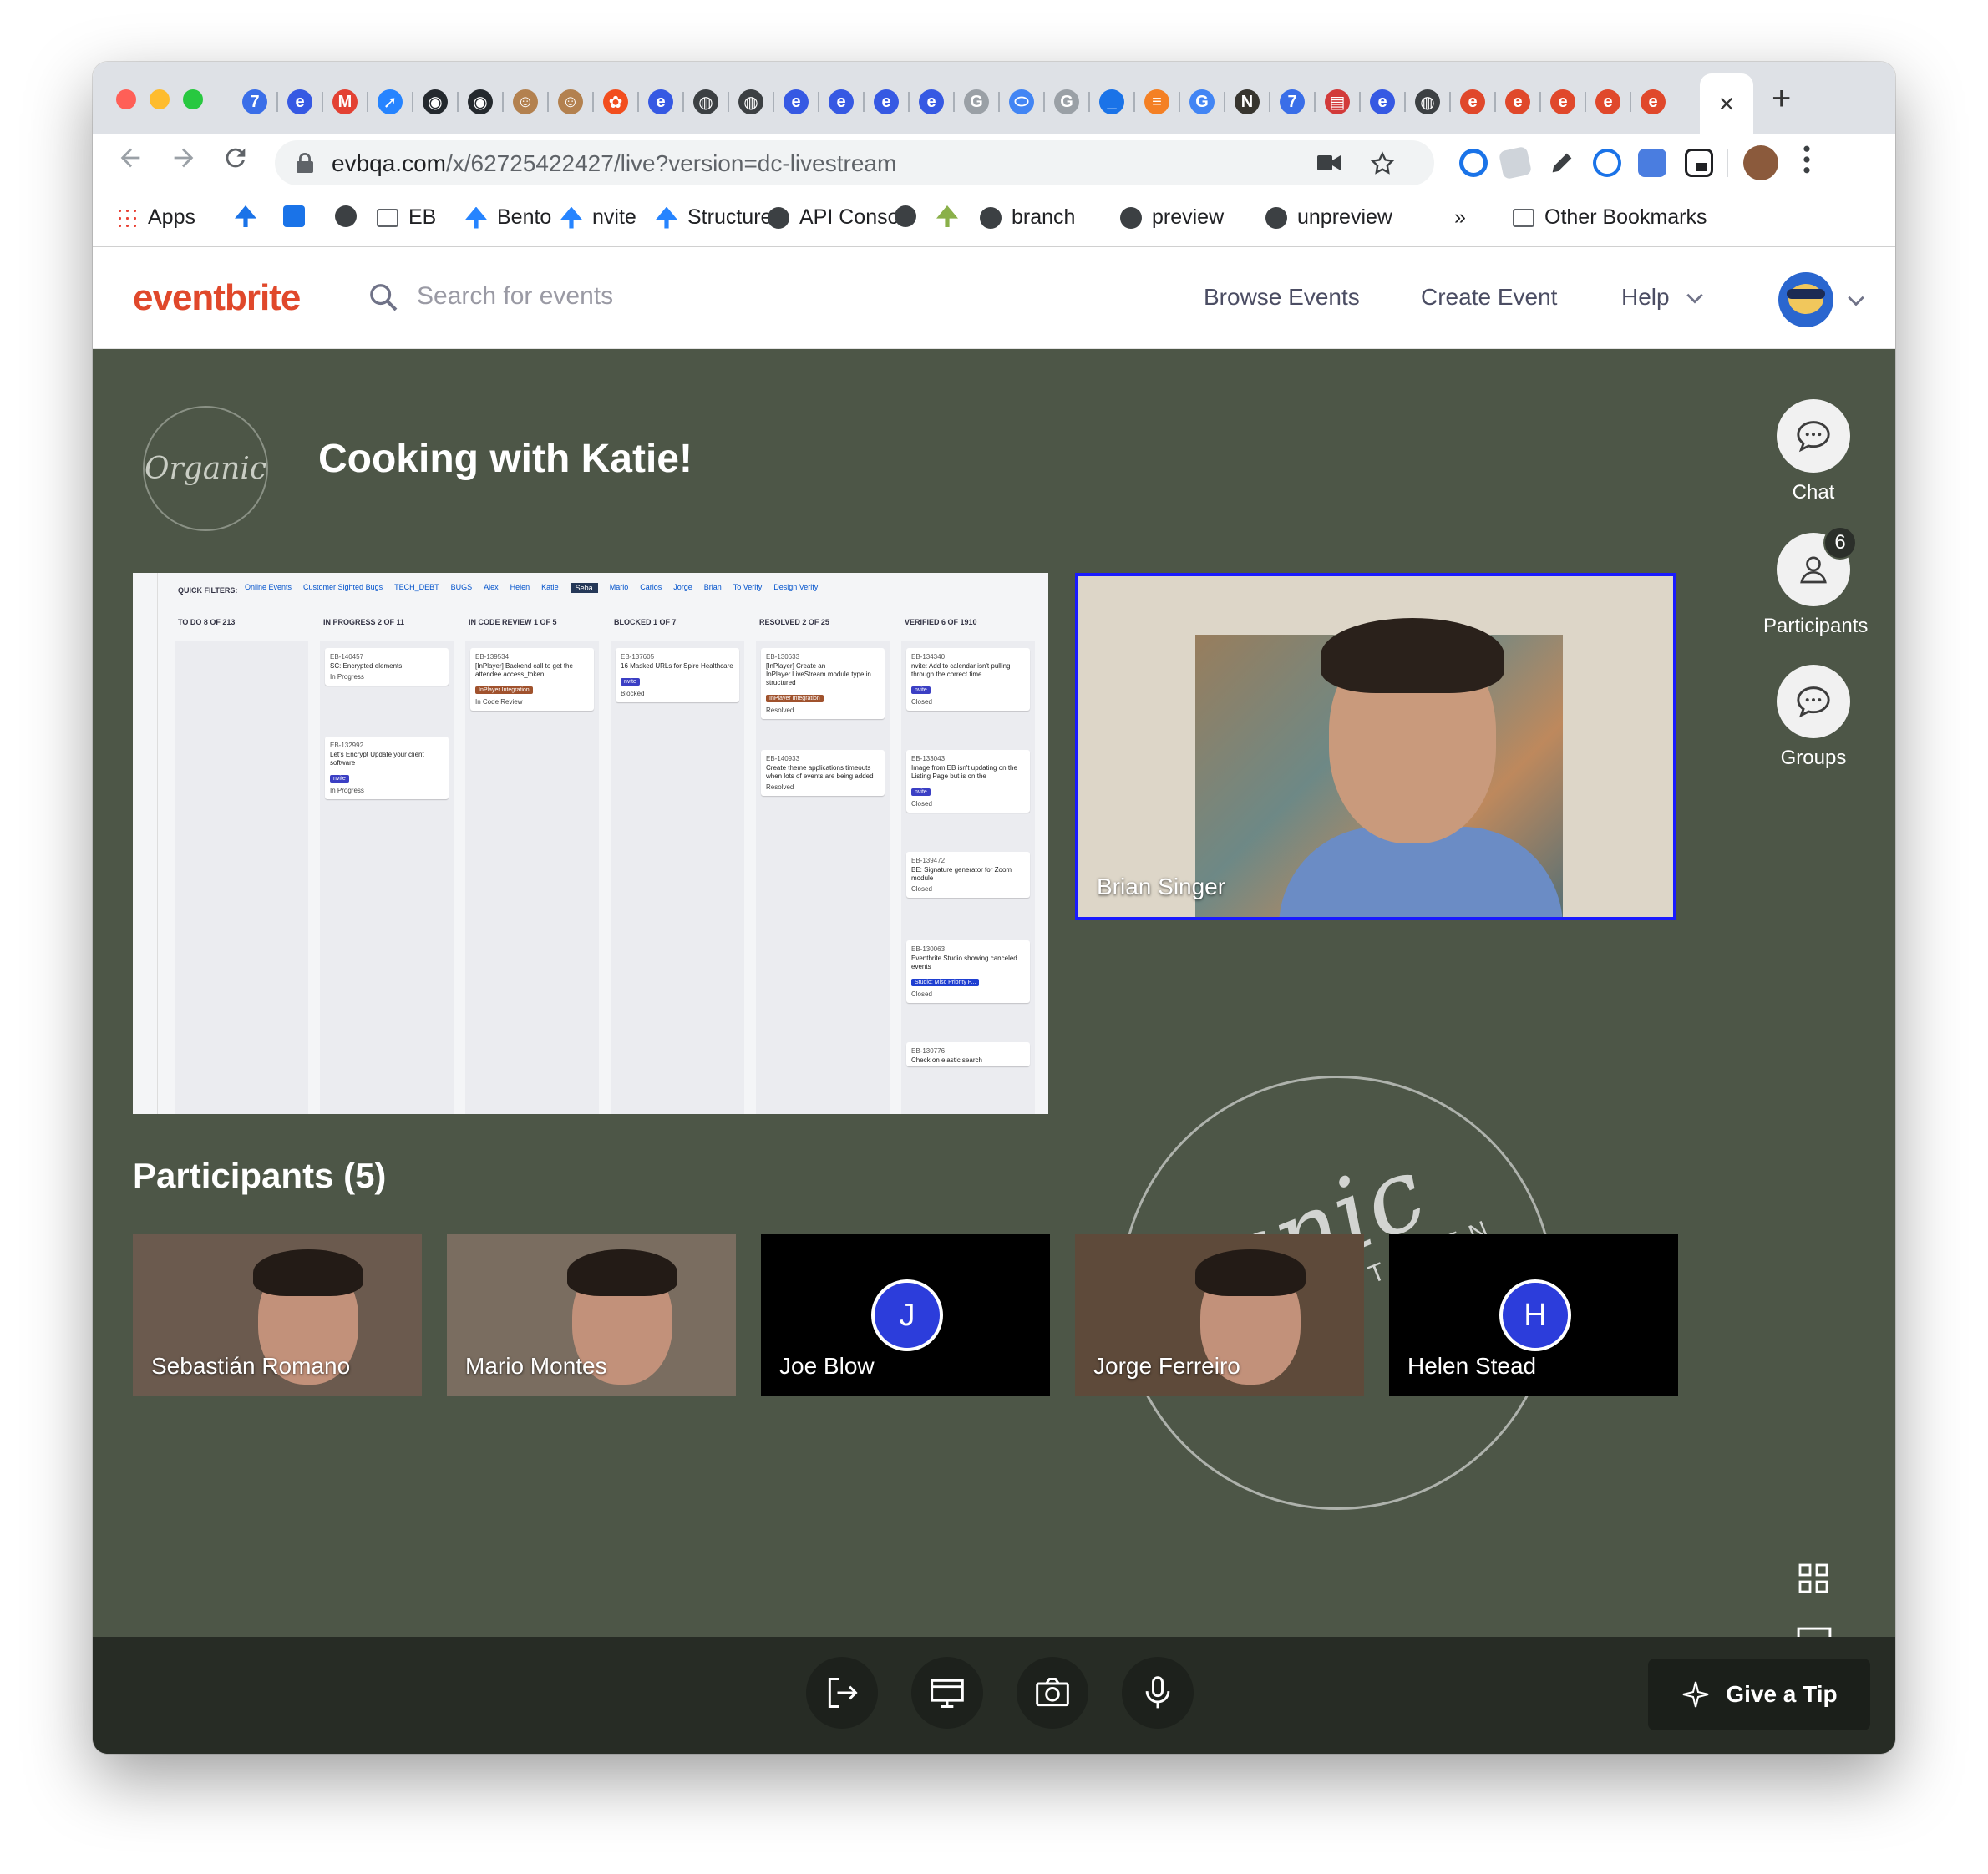 Image resolution: width=1988 pixels, height=1874 pixels. What do you see at coordinates (130, 162) in the screenshot?
I see `back-icon` at bounding box center [130, 162].